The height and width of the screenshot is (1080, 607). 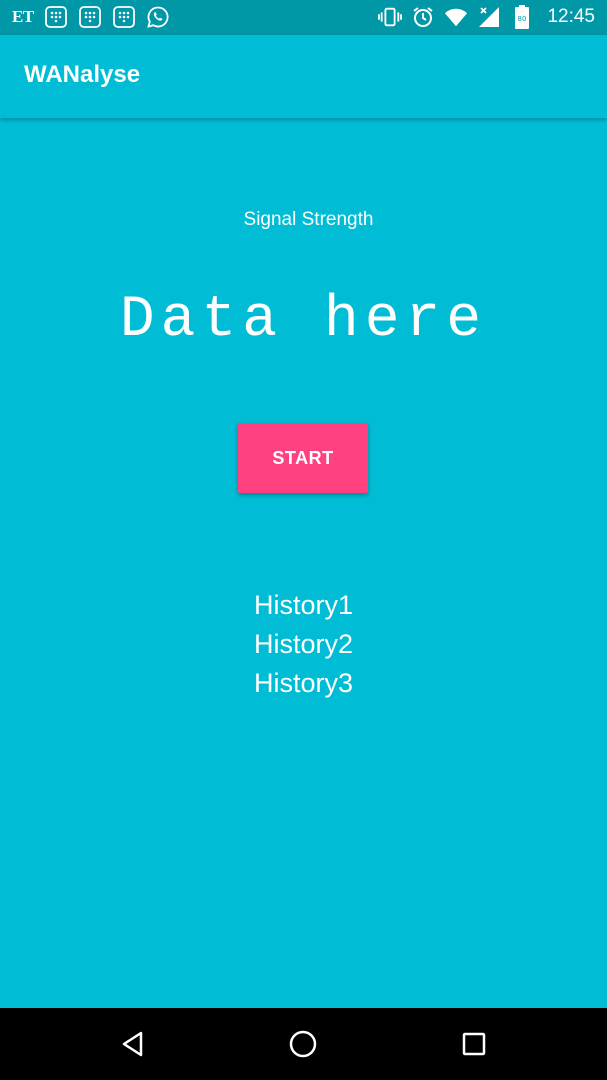 What do you see at coordinates (158, 17) in the screenshot?
I see `whatsapp-icon` at bounding box center [158, 17].